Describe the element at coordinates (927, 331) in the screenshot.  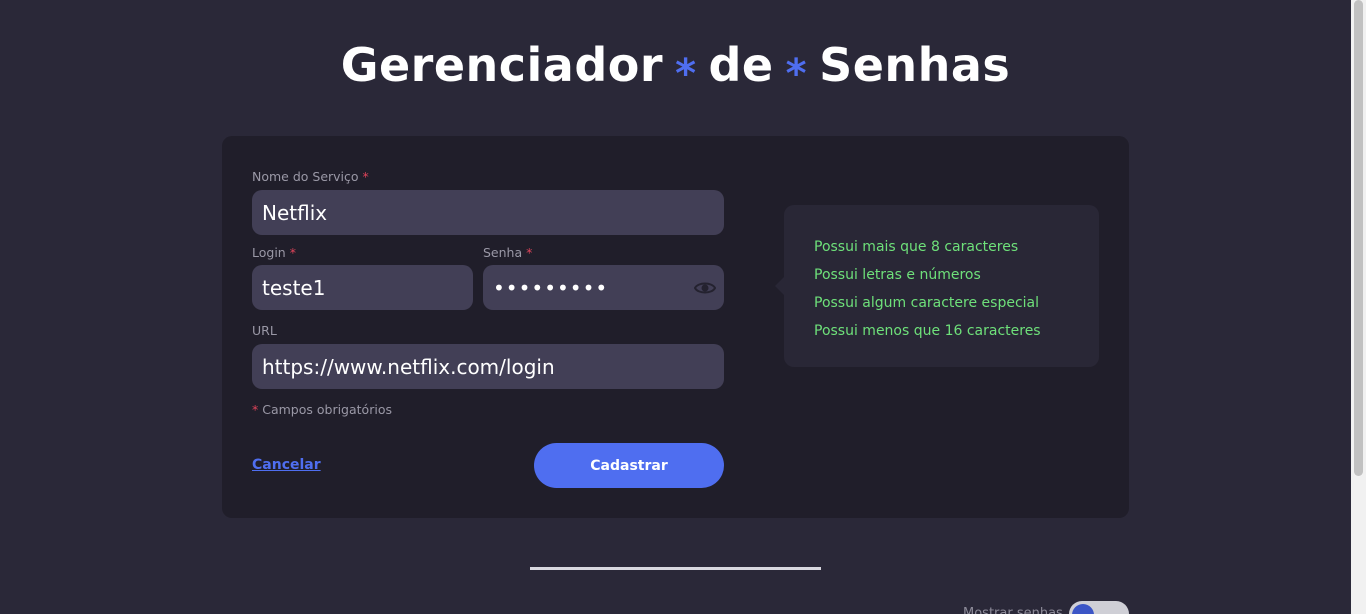
I see `validation-item: Possui menos que 16 caracteres` at that location.